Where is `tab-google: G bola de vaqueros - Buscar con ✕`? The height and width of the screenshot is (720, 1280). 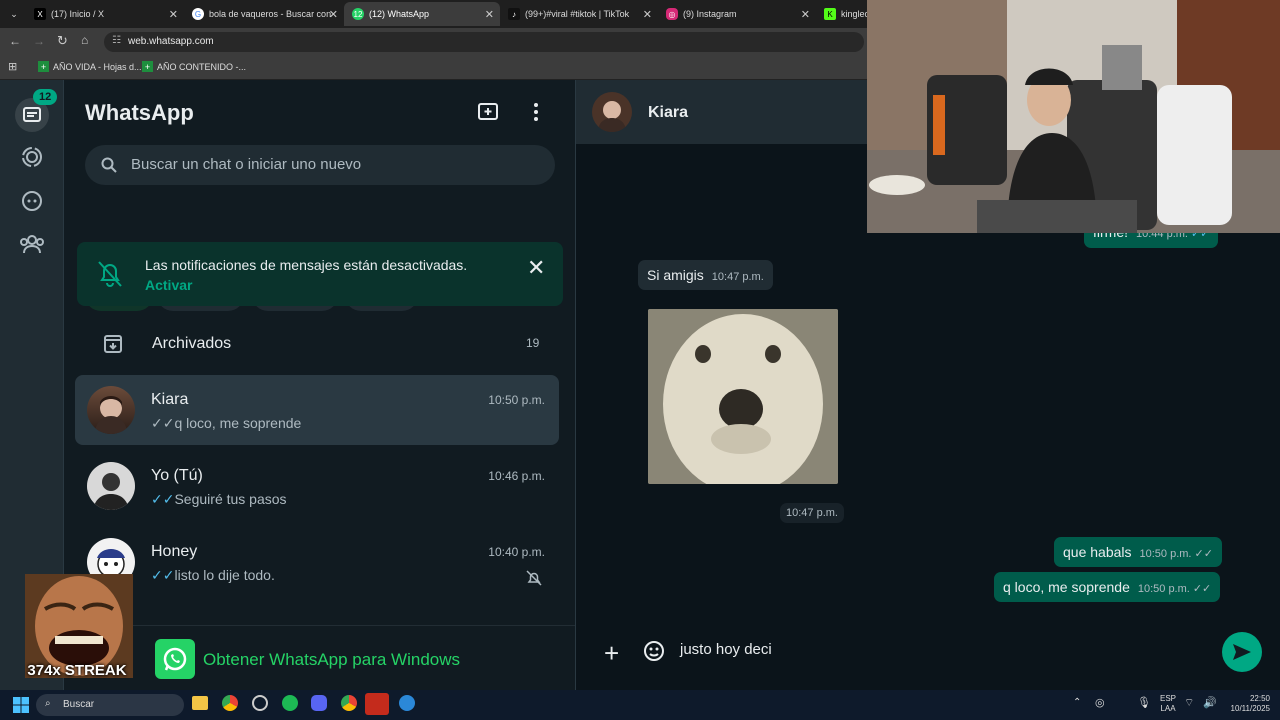
tab-google: G bola de vaqueros - Buscar con ✕ is located at coordinates (264, 14).